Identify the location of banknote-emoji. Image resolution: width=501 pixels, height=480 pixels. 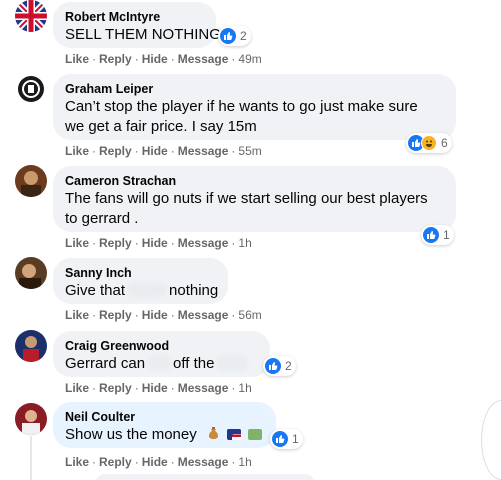
(255, 434).